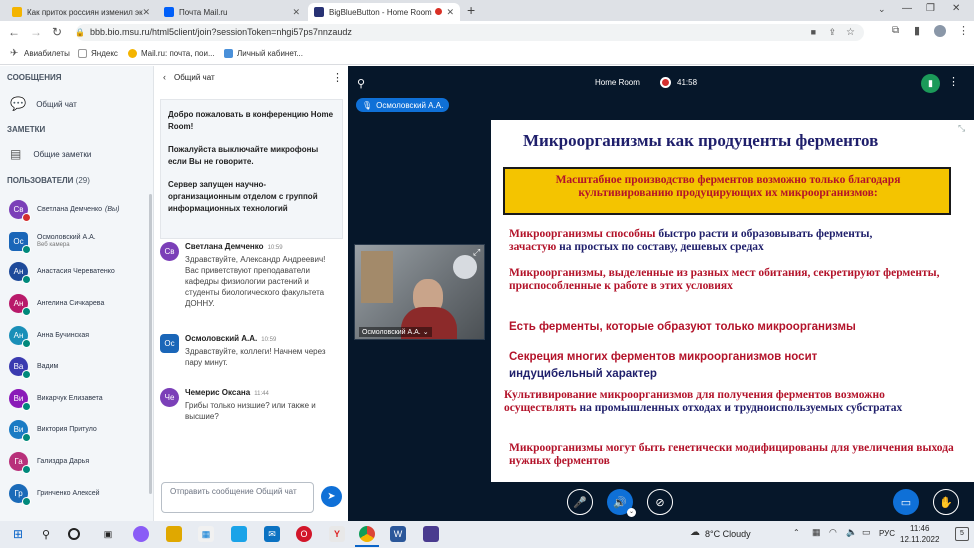 This screenshot has width=974, height=548. What do you see at coordinates (337, 77) in the screenshot?
I see `chat-options-icon: ⋮` at bounding box center [337, 77].